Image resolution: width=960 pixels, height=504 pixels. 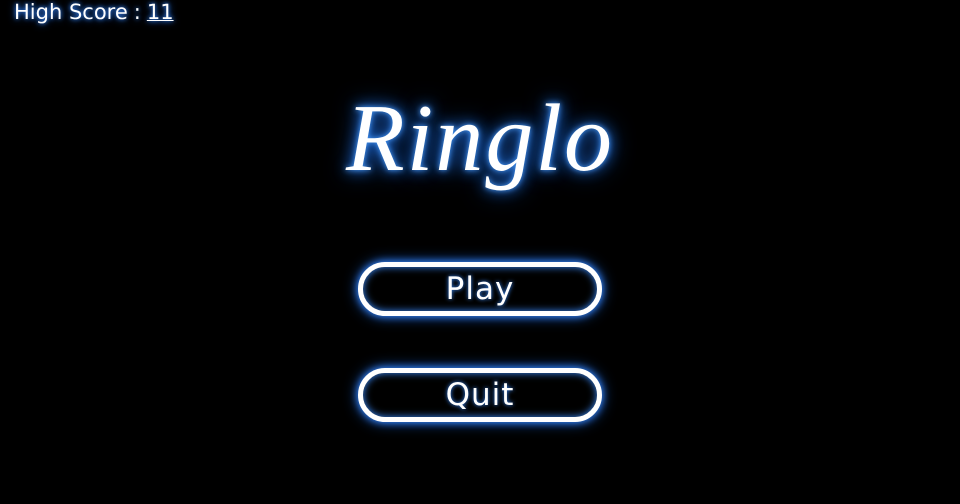 What do you see at coordinates (160, 12) in the screenshot?
I see `high-score-value: 11` at bounding box center [160, 12].